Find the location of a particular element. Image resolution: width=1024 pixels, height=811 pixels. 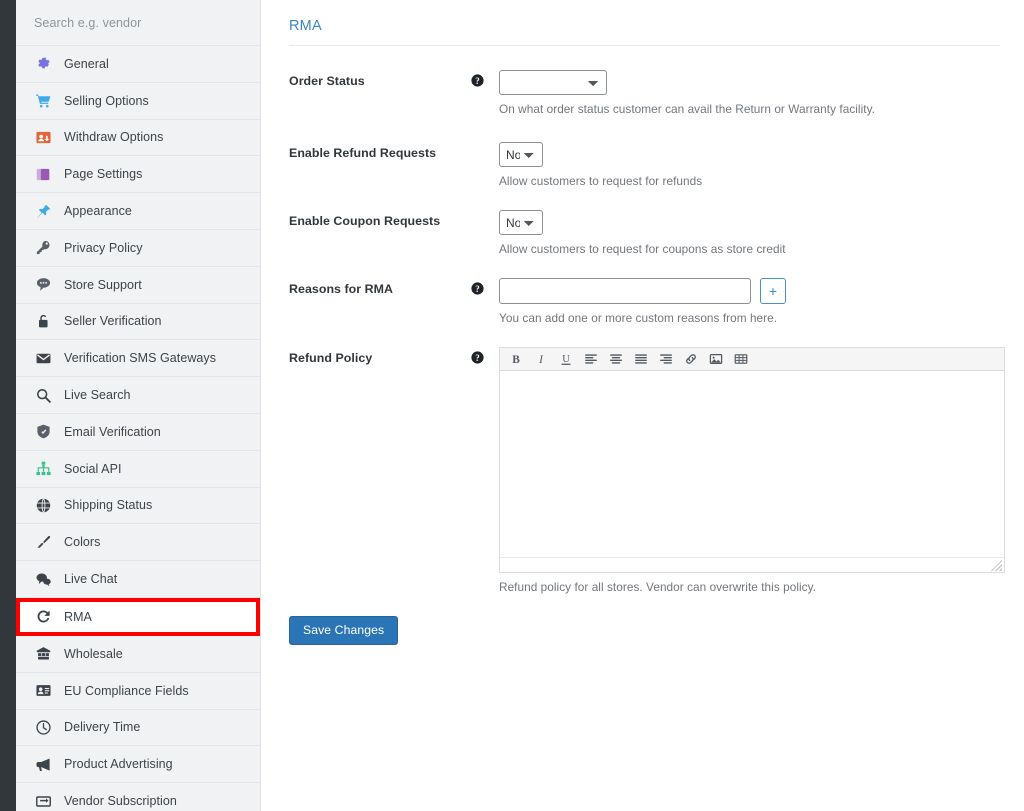

sidebar-item-label: Wholesale is located at coordinates (93, 653).